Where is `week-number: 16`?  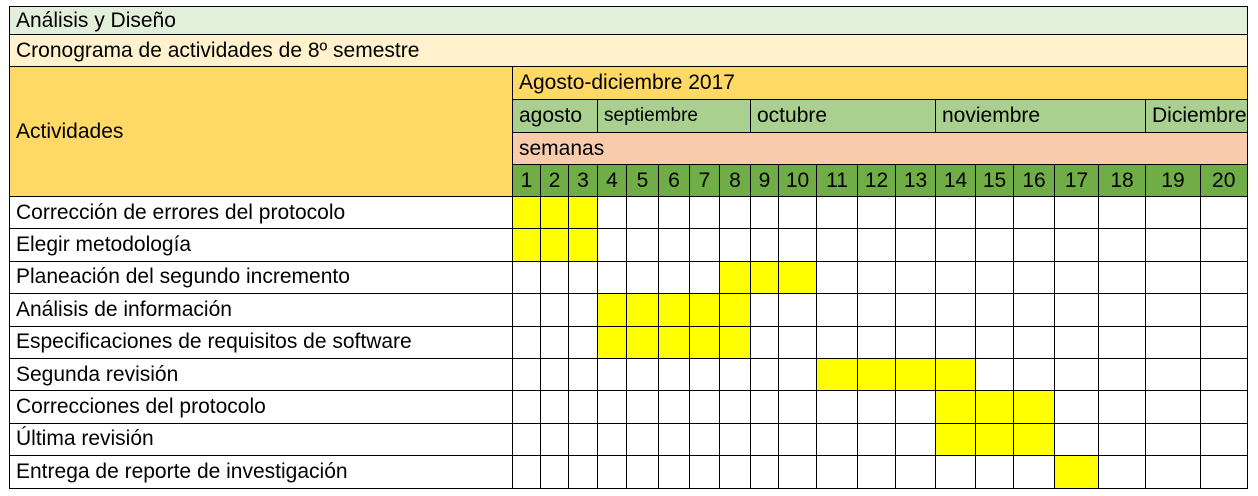
week-number: 16 is located at coordinates (1034, 180).